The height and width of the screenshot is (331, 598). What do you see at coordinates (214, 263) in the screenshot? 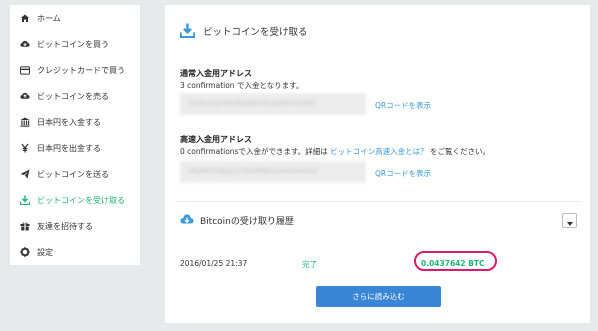
I see `history-date: 2016/01/25 21:37` at bounding box center [214, 263].